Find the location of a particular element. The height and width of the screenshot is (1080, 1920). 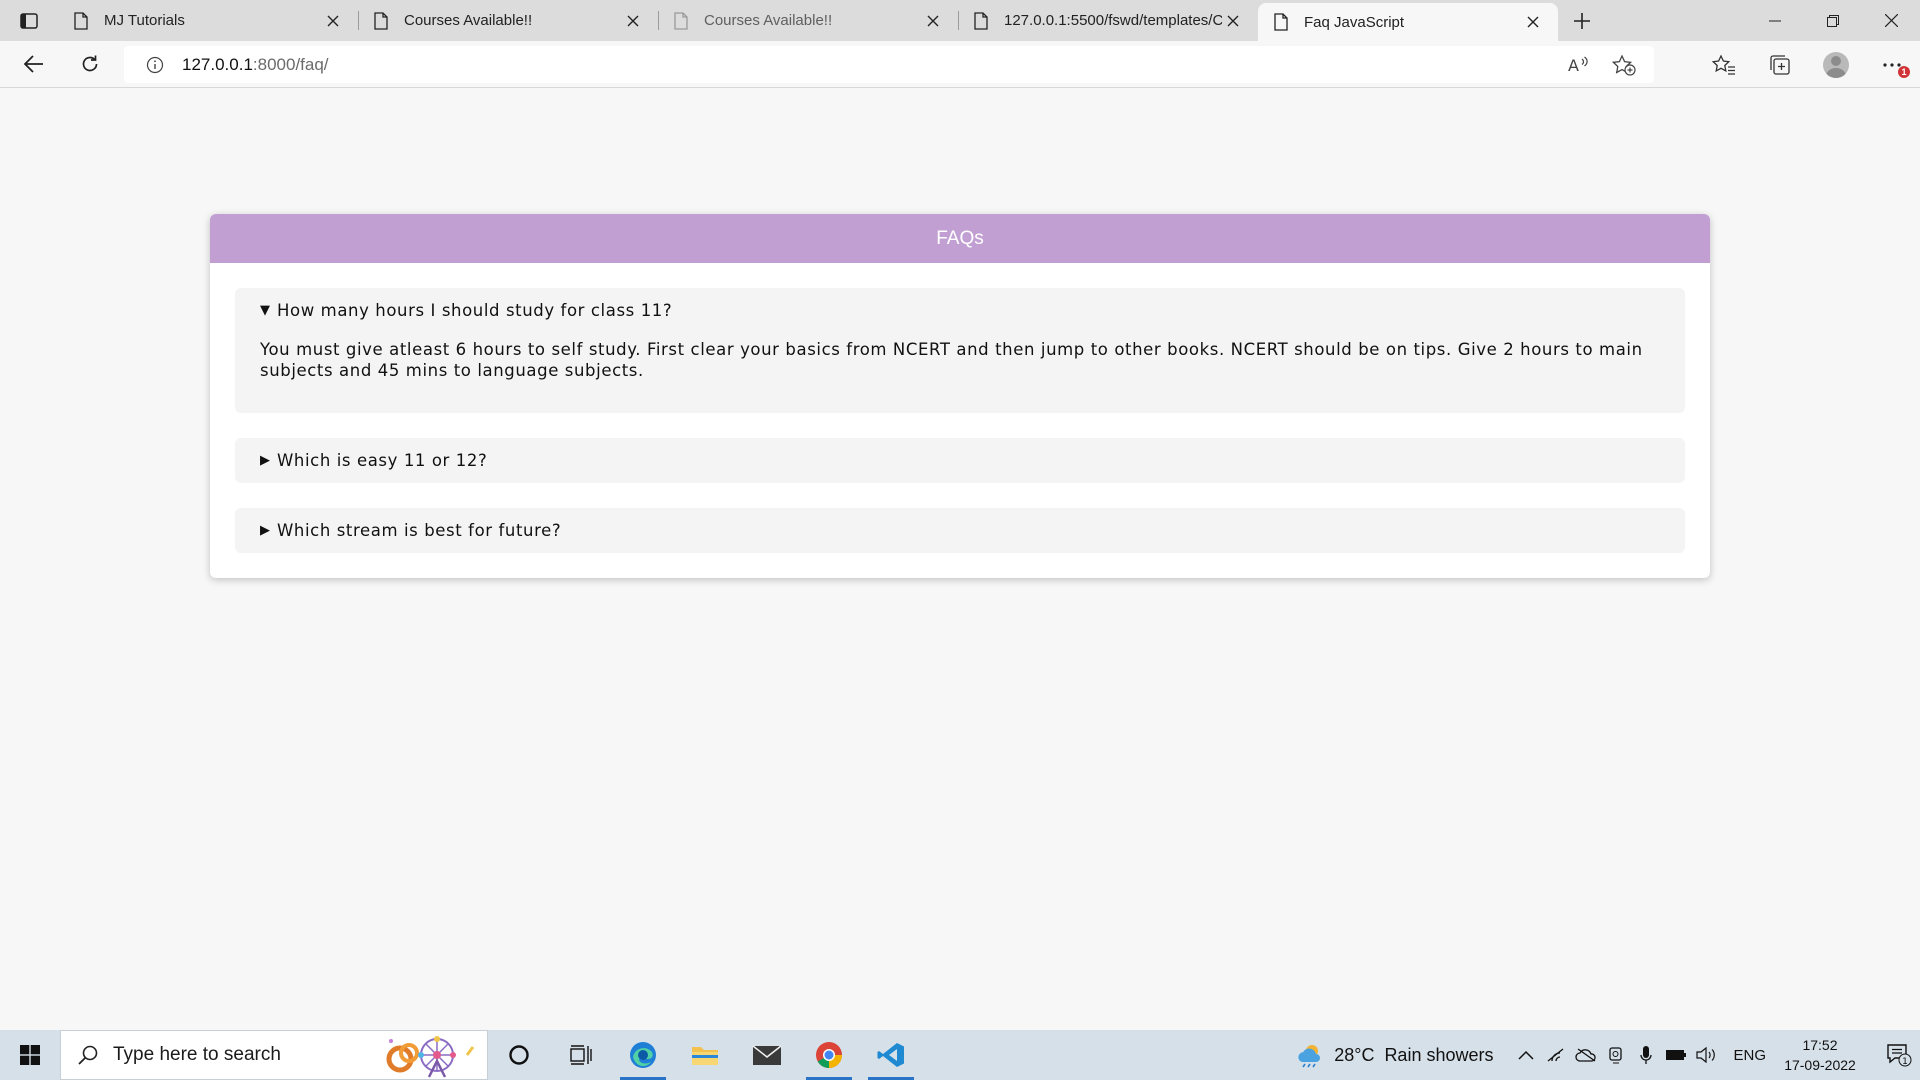

weather-widget: 28°C Rain showers is located at coordinates (1394, 1055).